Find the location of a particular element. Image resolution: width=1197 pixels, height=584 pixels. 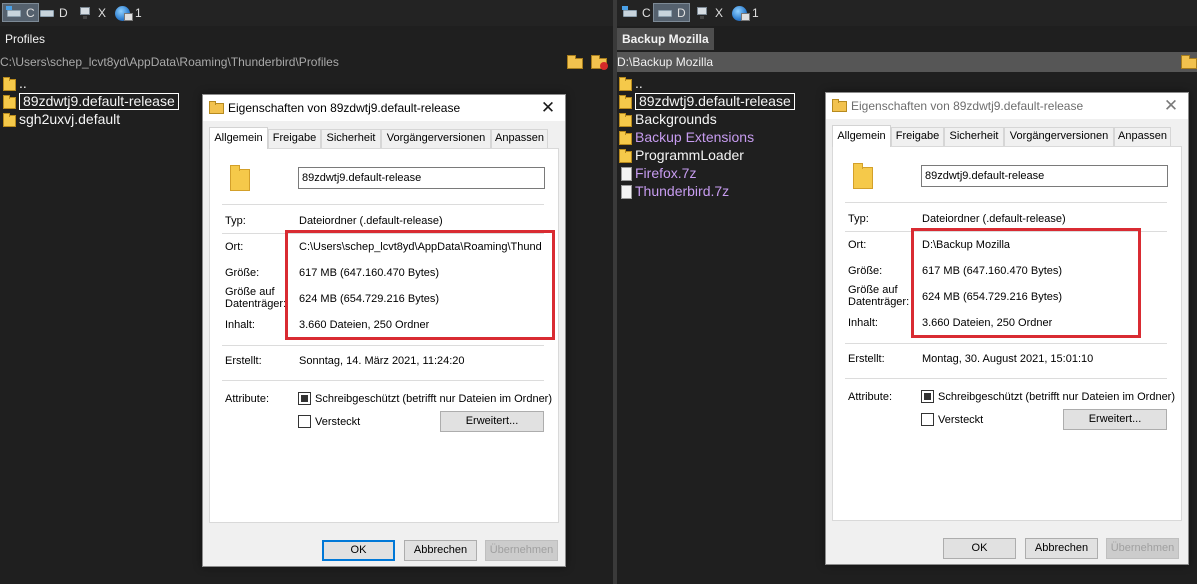

list-item: Thunderbird.7z is located at coordinates (673, 191).